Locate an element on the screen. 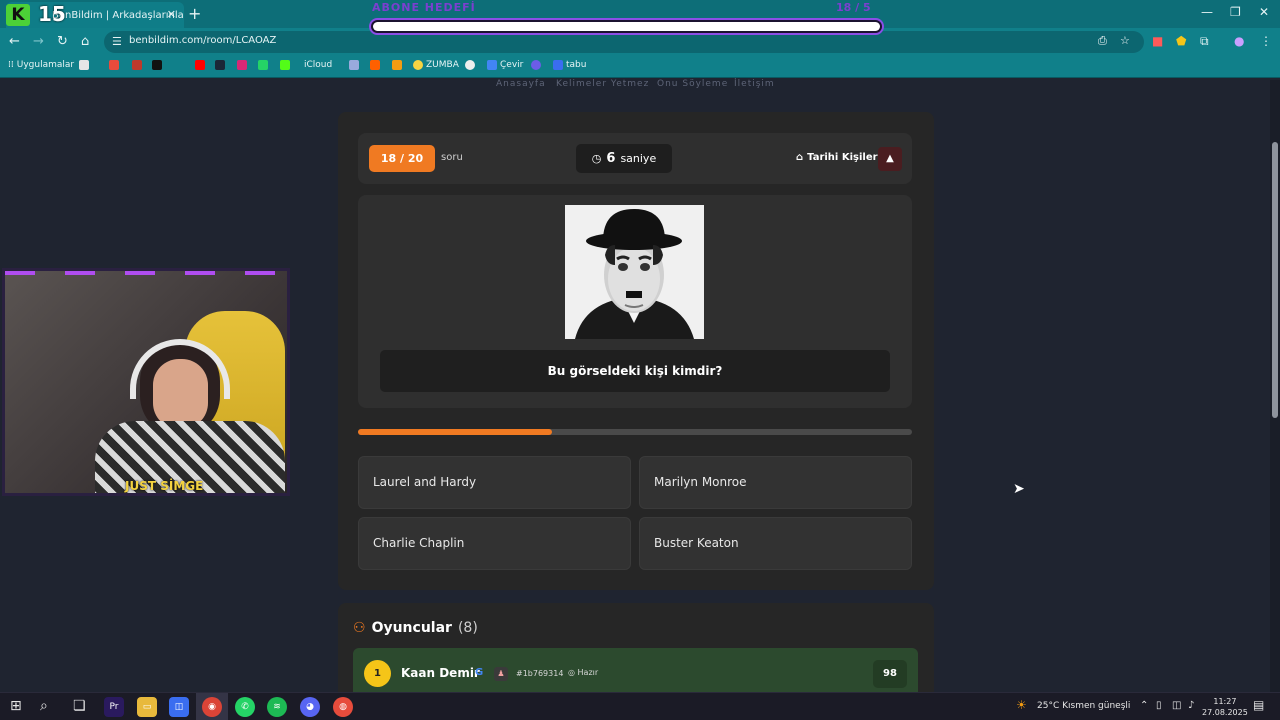 This screenshot has width=1280, height=720. answer-option-1: Laurel and Hardy is located at coordinates (494, 482).